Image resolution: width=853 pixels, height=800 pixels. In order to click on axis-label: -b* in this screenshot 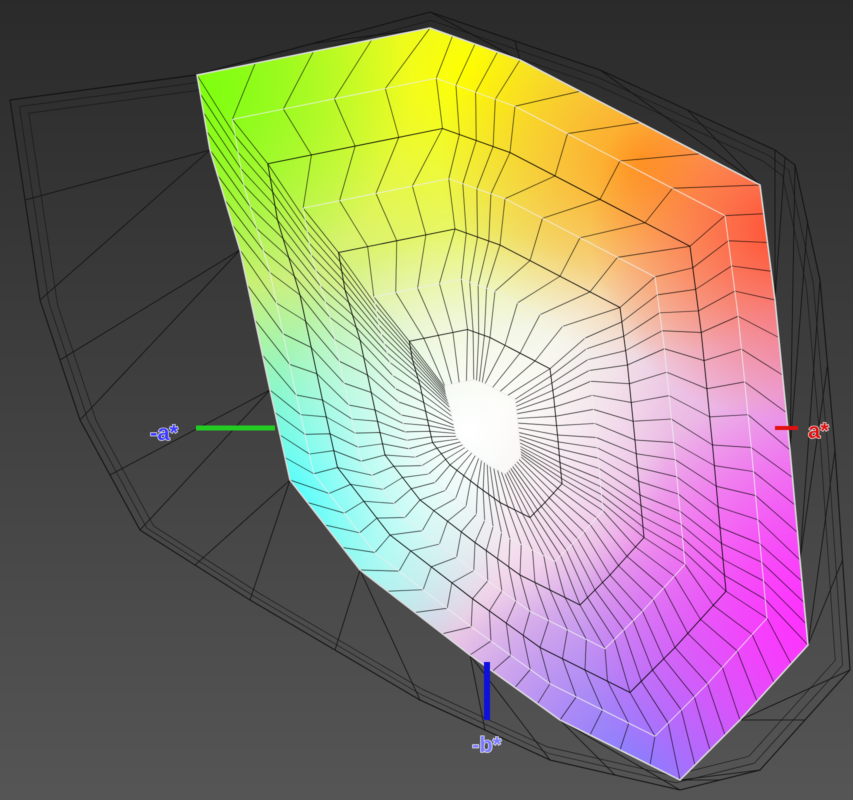, I will do `click(487, 744)`.